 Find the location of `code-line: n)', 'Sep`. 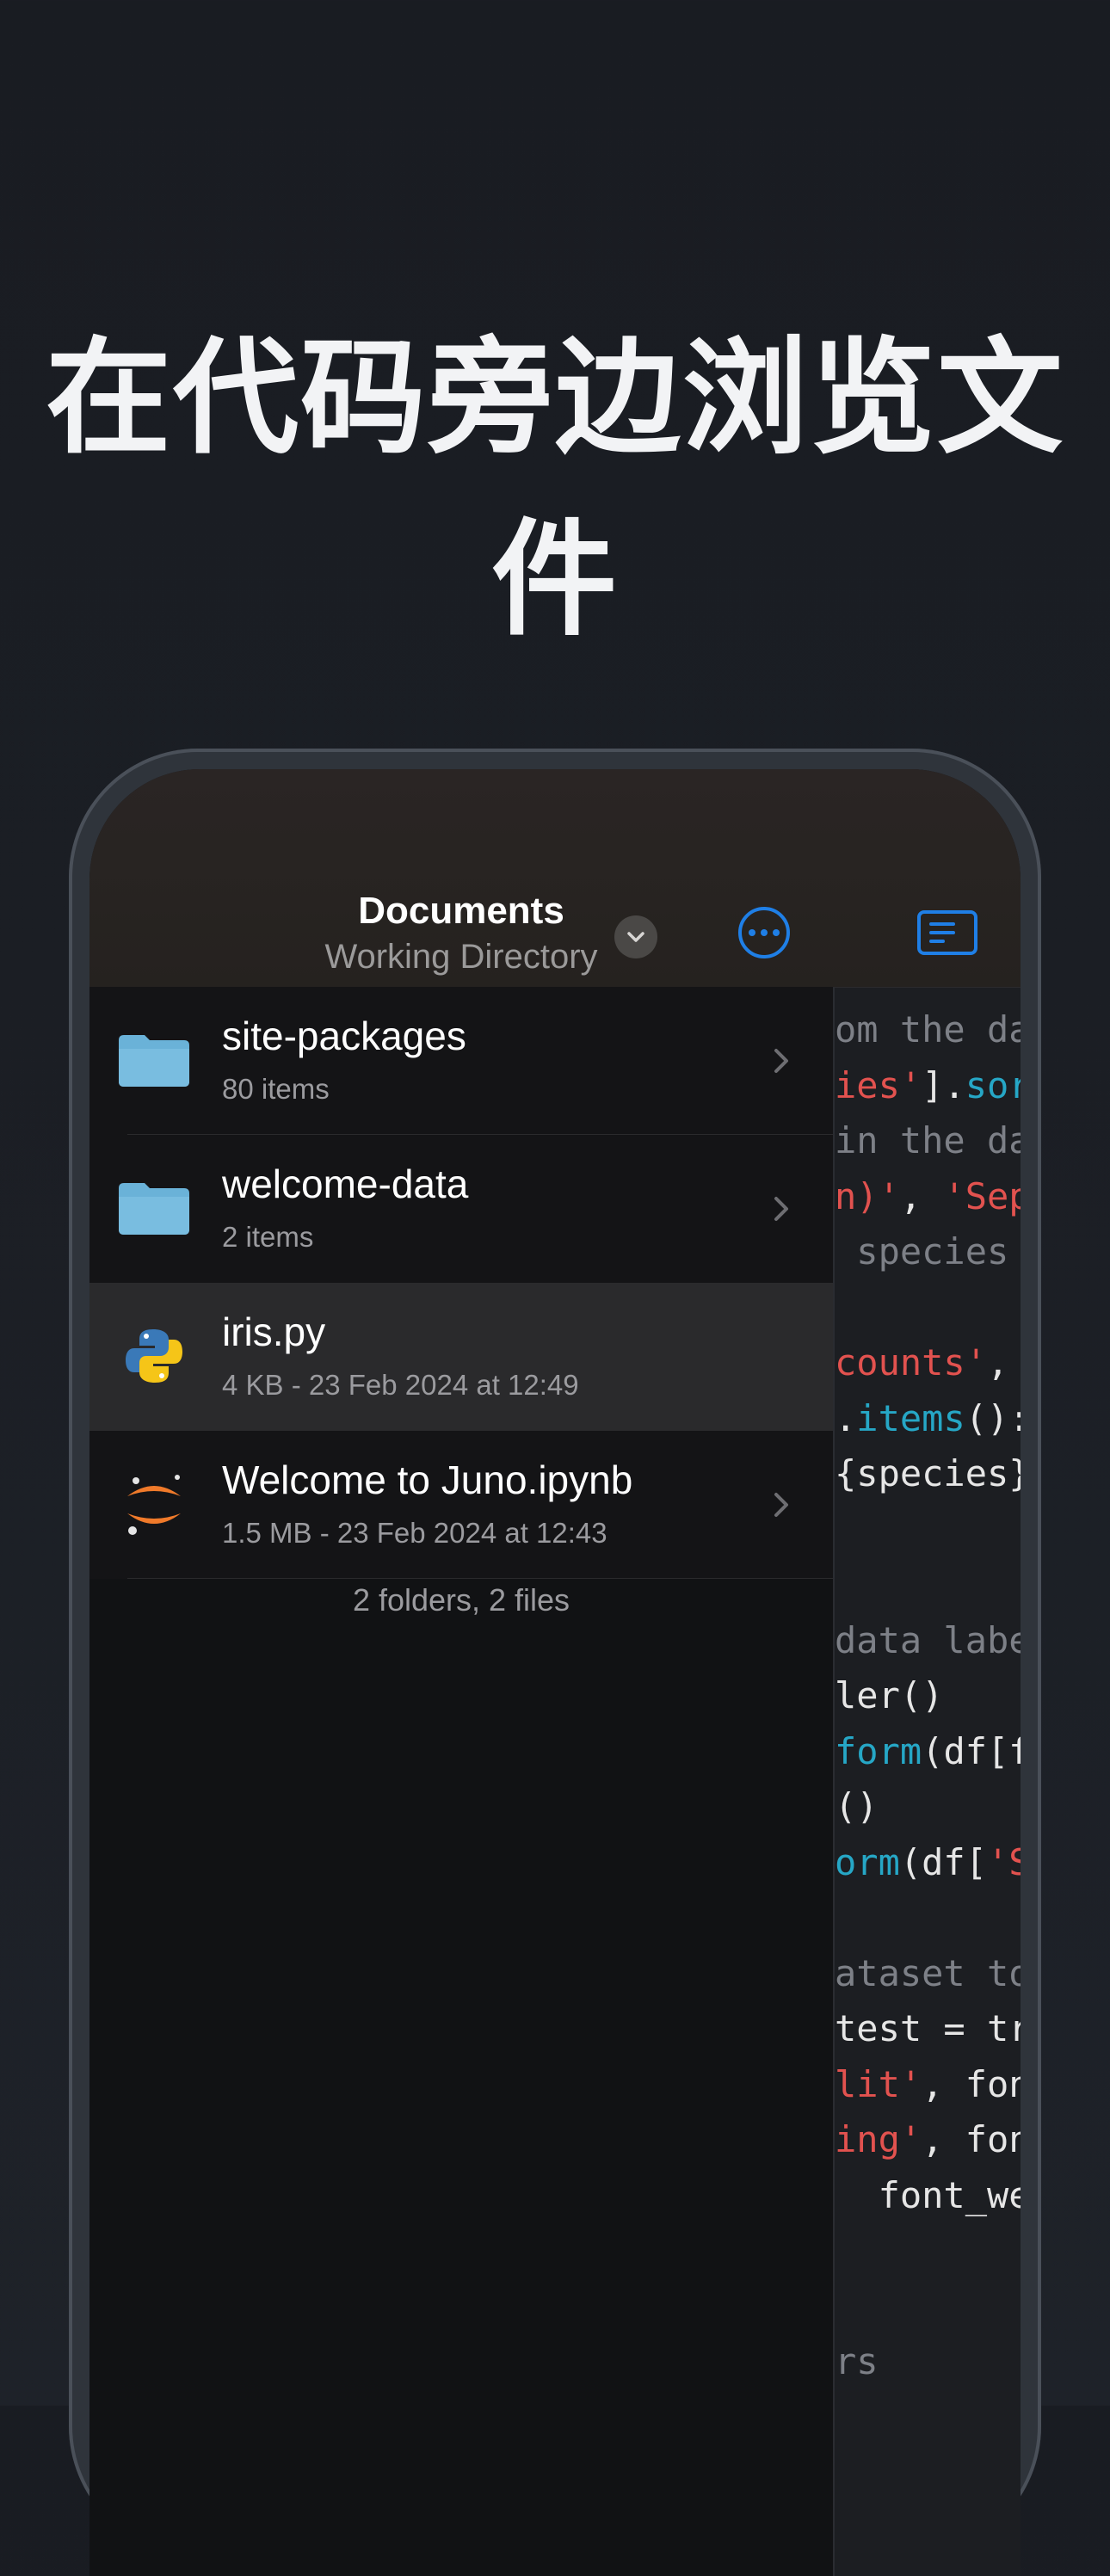

code-line: n)', 'Sep is located at coordinates (928, 1196).